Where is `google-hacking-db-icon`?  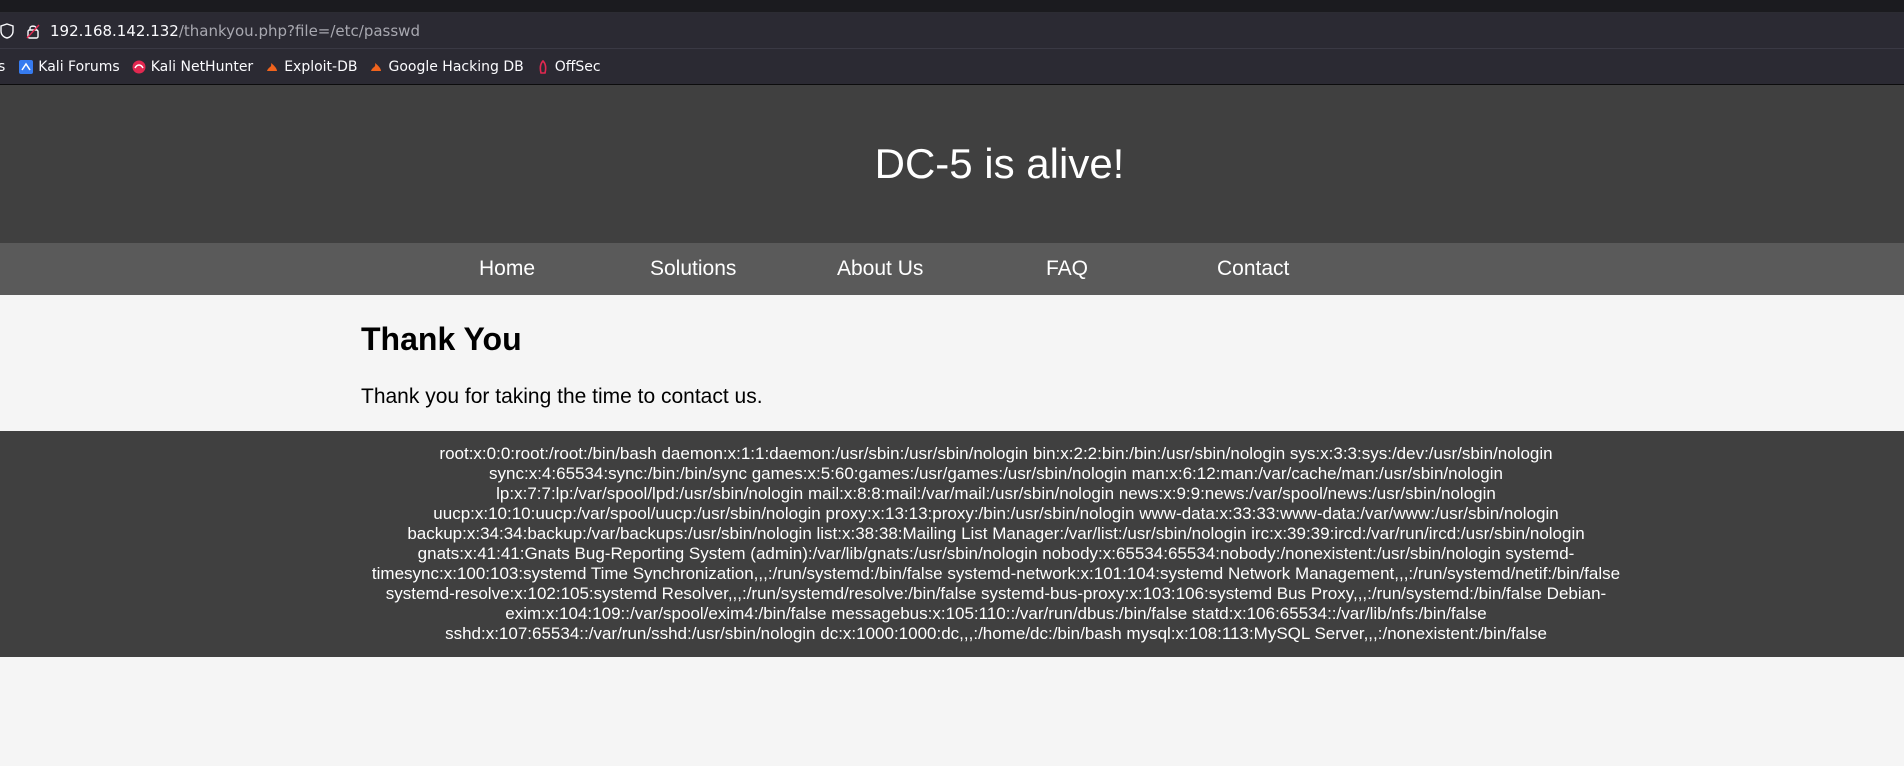
google-hacking-db-icon is located at coordinates (376, 67).